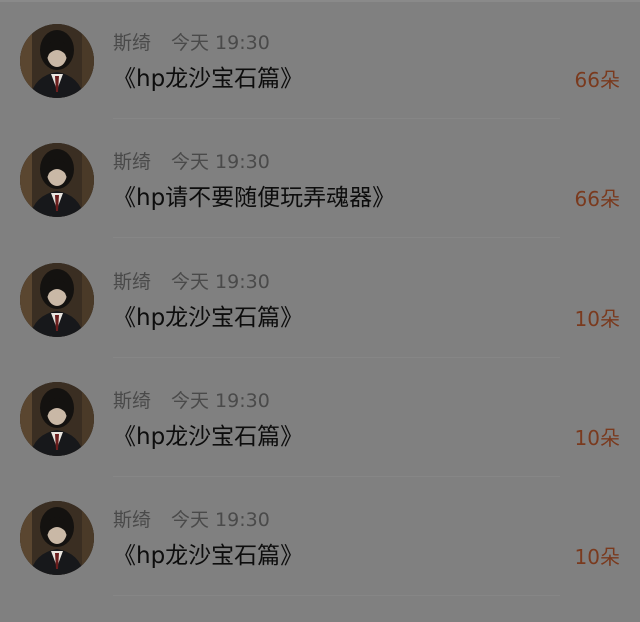 This screenshot has height=622, width=640. Describe the element at coordinates (254, 198) in the screenshot. I see `message-title: 《hp请不要随便玩弄魂器》` at that location.